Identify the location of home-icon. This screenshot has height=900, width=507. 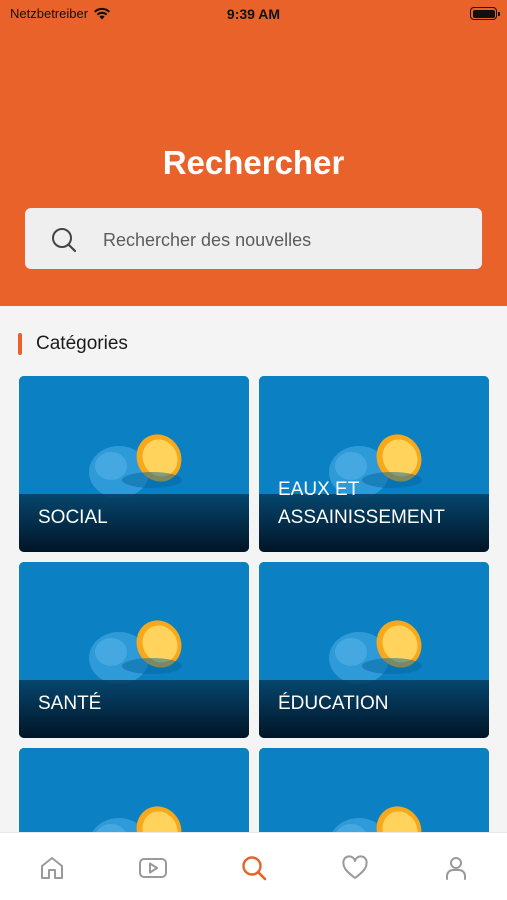
(52, 868).